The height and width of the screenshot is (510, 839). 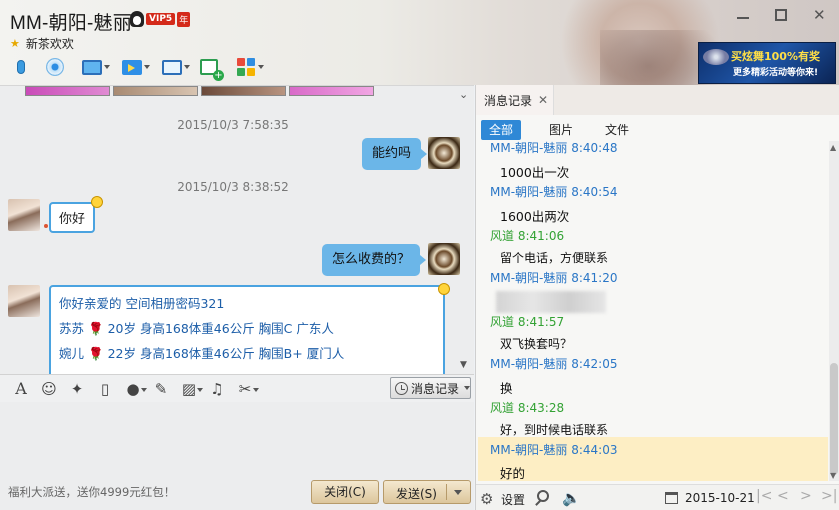 What do you see at coordinates (513, 473) in the screenshot?
I see `record-text: 好的` at bounding box center [513, 473].